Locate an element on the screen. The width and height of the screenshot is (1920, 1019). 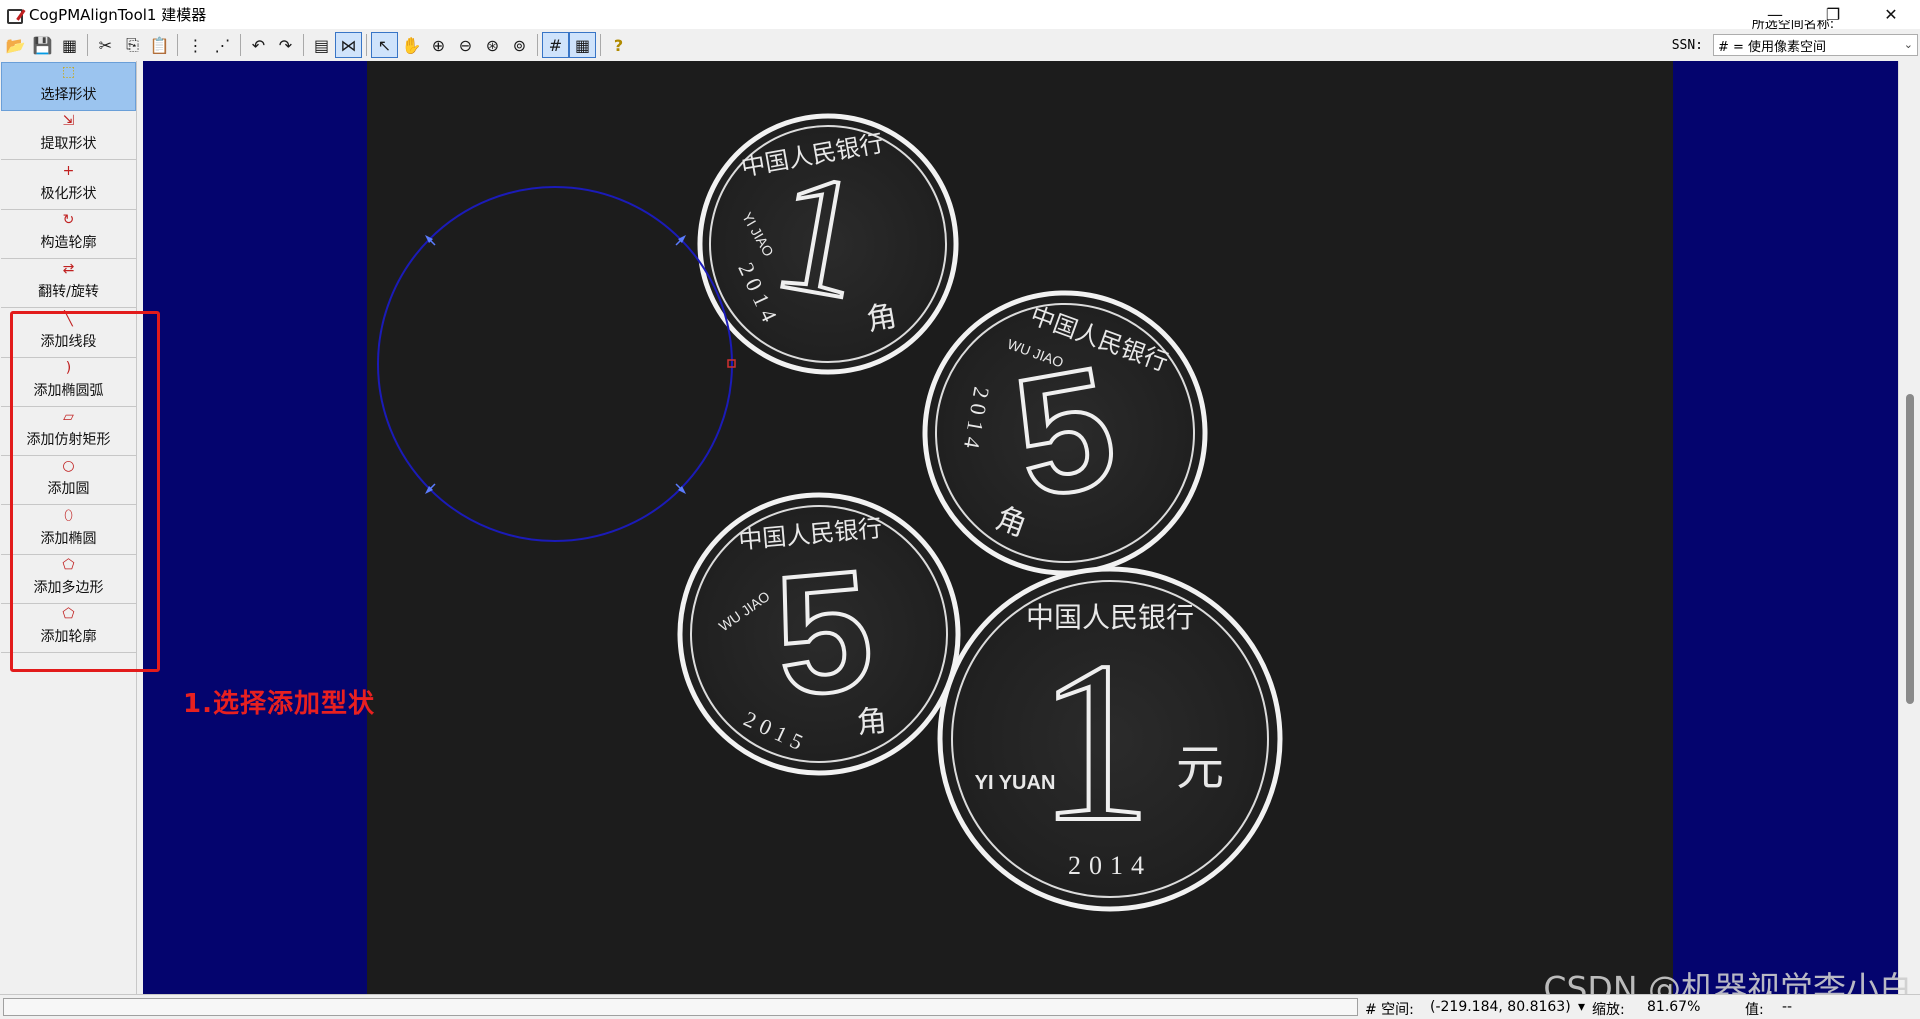
copy-button: ⎘ is located at coordinates (132, 45).